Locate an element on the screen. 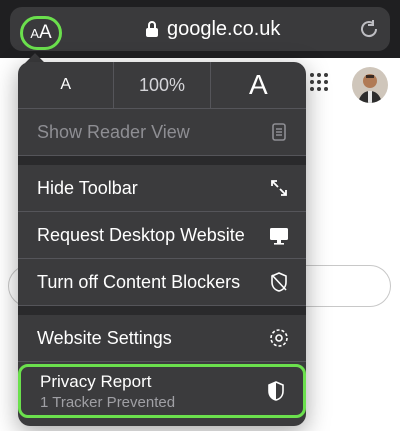  url-pill: AA google.co.uk is located at coordinates (200, 29).